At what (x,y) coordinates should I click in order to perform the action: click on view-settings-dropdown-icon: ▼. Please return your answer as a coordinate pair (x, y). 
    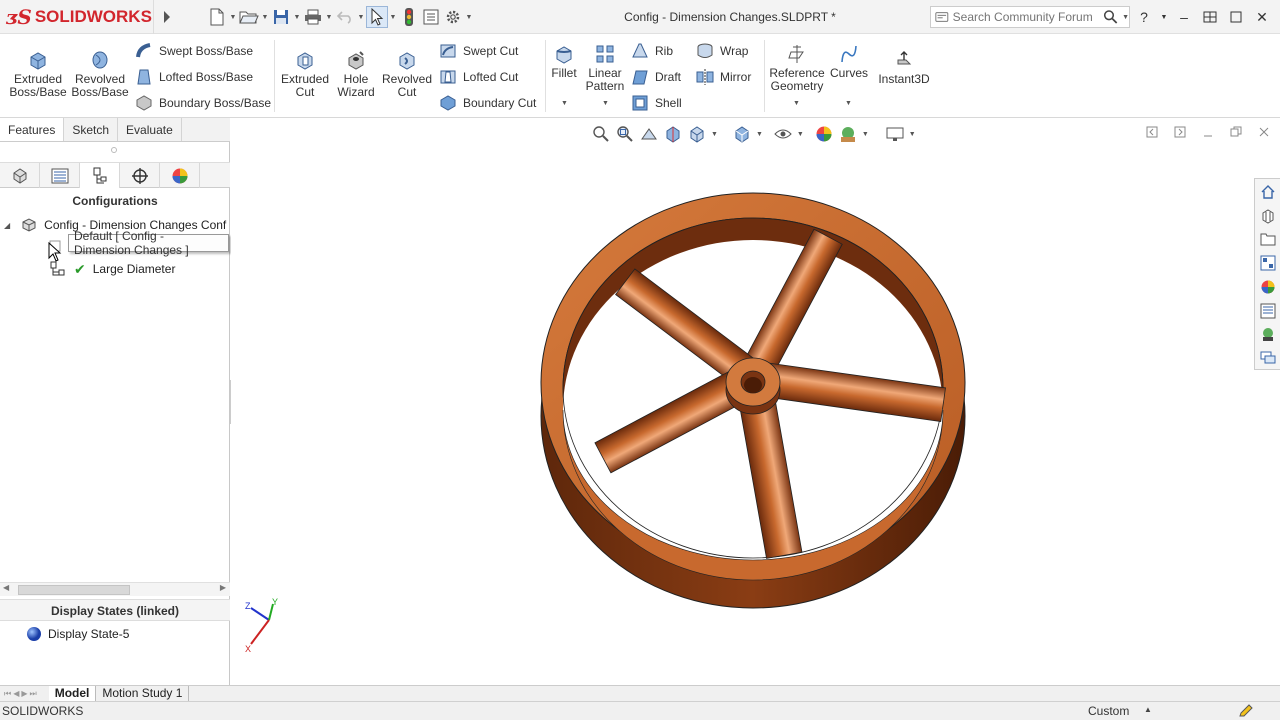
    Looking at the image, I should click on (912, 134).